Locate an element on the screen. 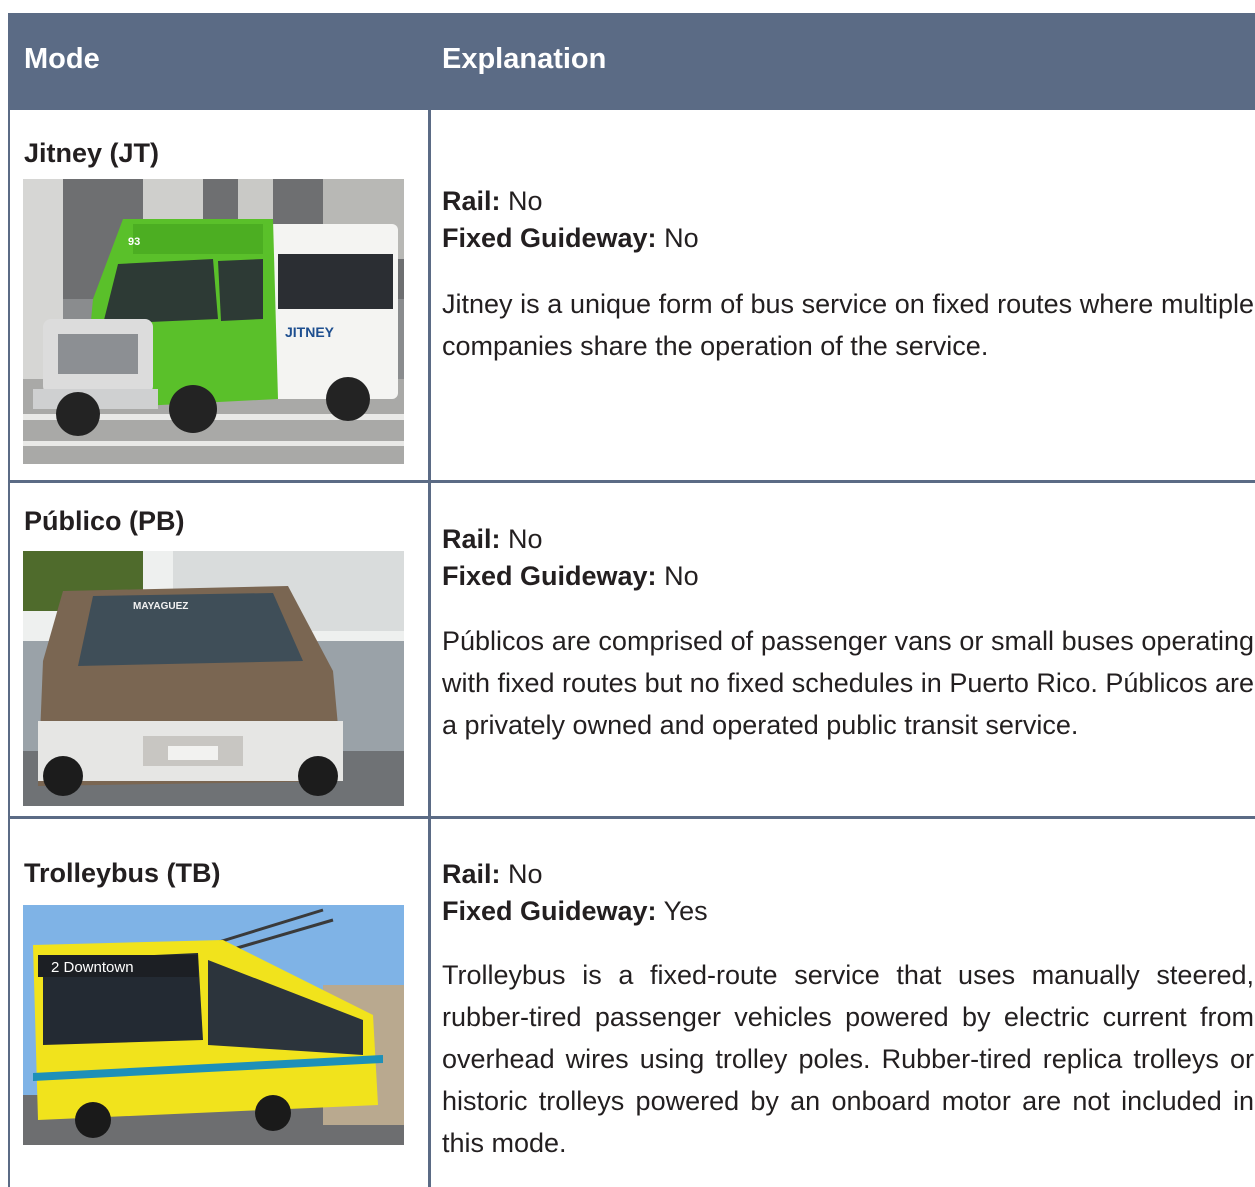  mode-attributes: Rail: No Fixed Guideway: Yes is located at coordinates (848, 893).